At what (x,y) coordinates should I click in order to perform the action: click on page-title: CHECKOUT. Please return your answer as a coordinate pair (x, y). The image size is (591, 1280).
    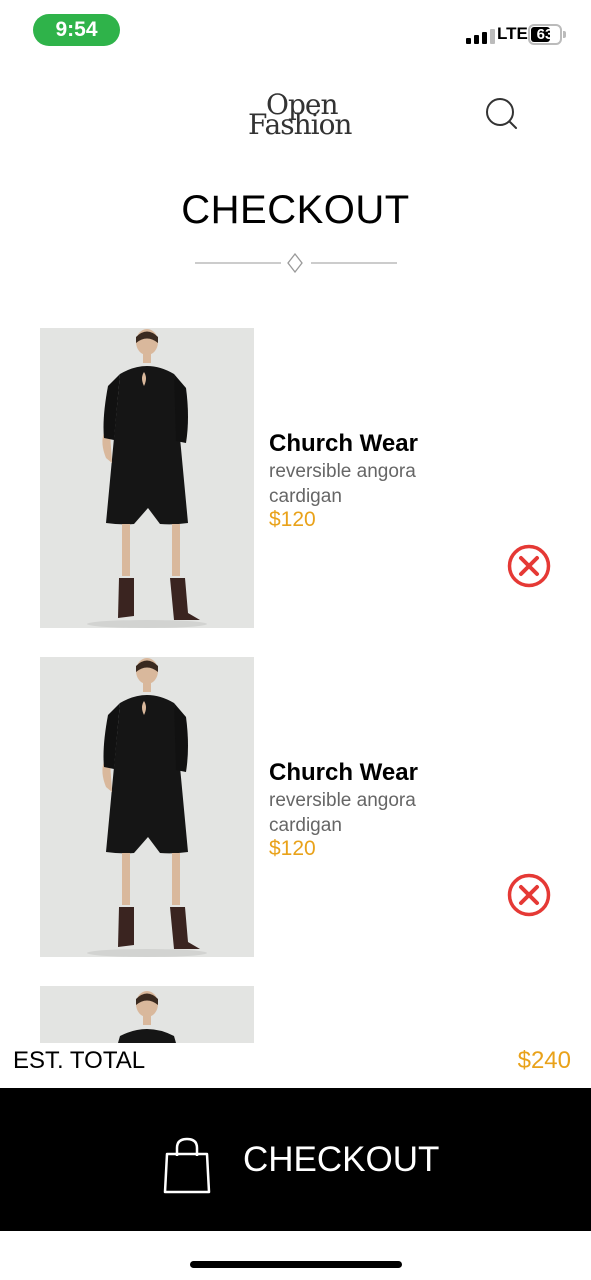
    Looking at the image, I should click on (295, 210).